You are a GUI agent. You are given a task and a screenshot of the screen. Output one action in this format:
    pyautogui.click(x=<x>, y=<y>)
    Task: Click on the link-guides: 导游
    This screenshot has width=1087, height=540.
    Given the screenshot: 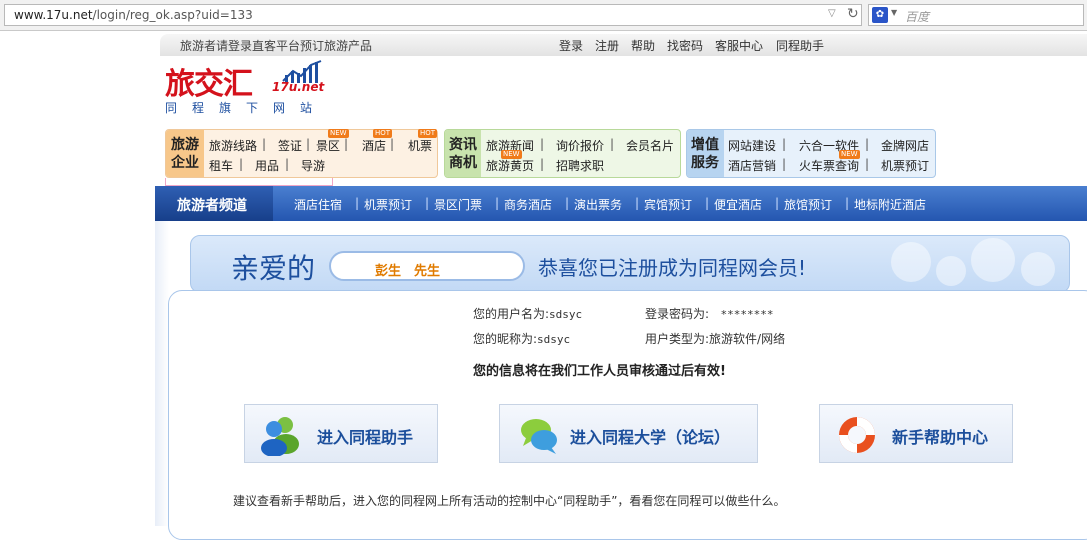 What is the action you would take?
    pyautogui.click(x=313, y=165)
    